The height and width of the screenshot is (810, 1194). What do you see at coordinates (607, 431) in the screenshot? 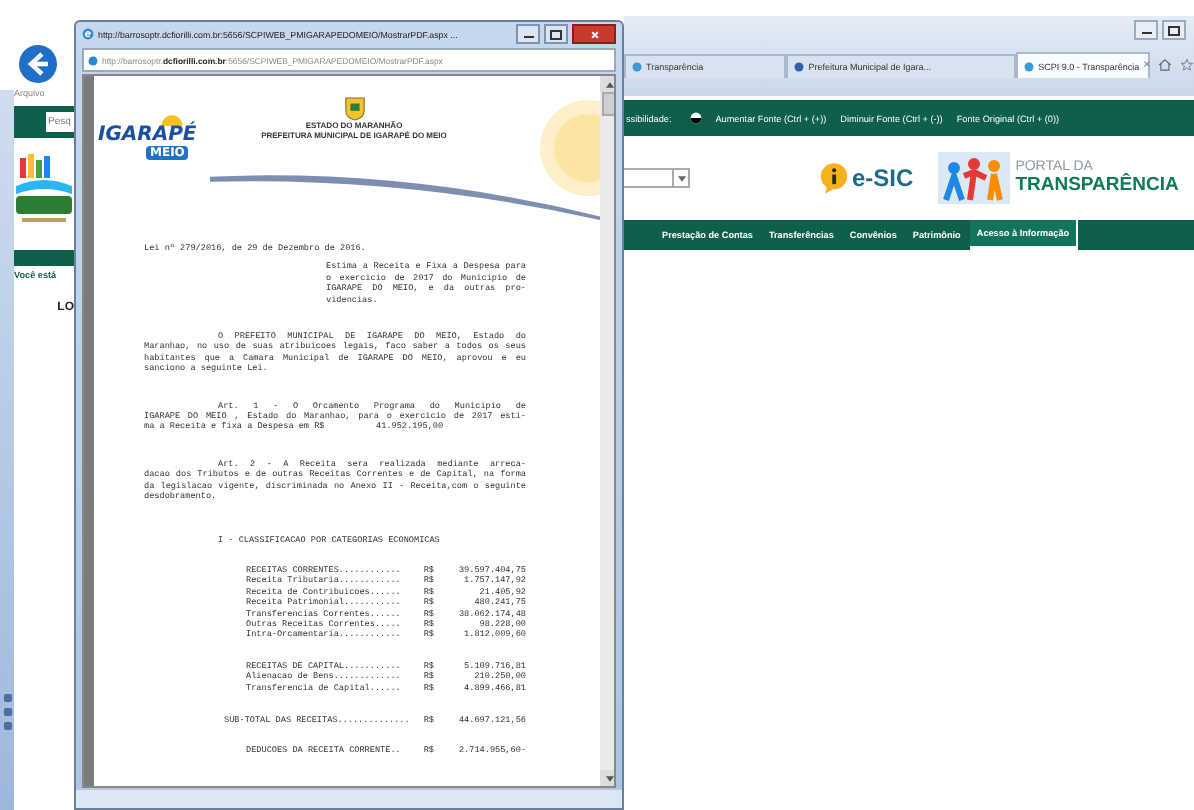
I see `scrollbar` at bounding box center [607, 431].